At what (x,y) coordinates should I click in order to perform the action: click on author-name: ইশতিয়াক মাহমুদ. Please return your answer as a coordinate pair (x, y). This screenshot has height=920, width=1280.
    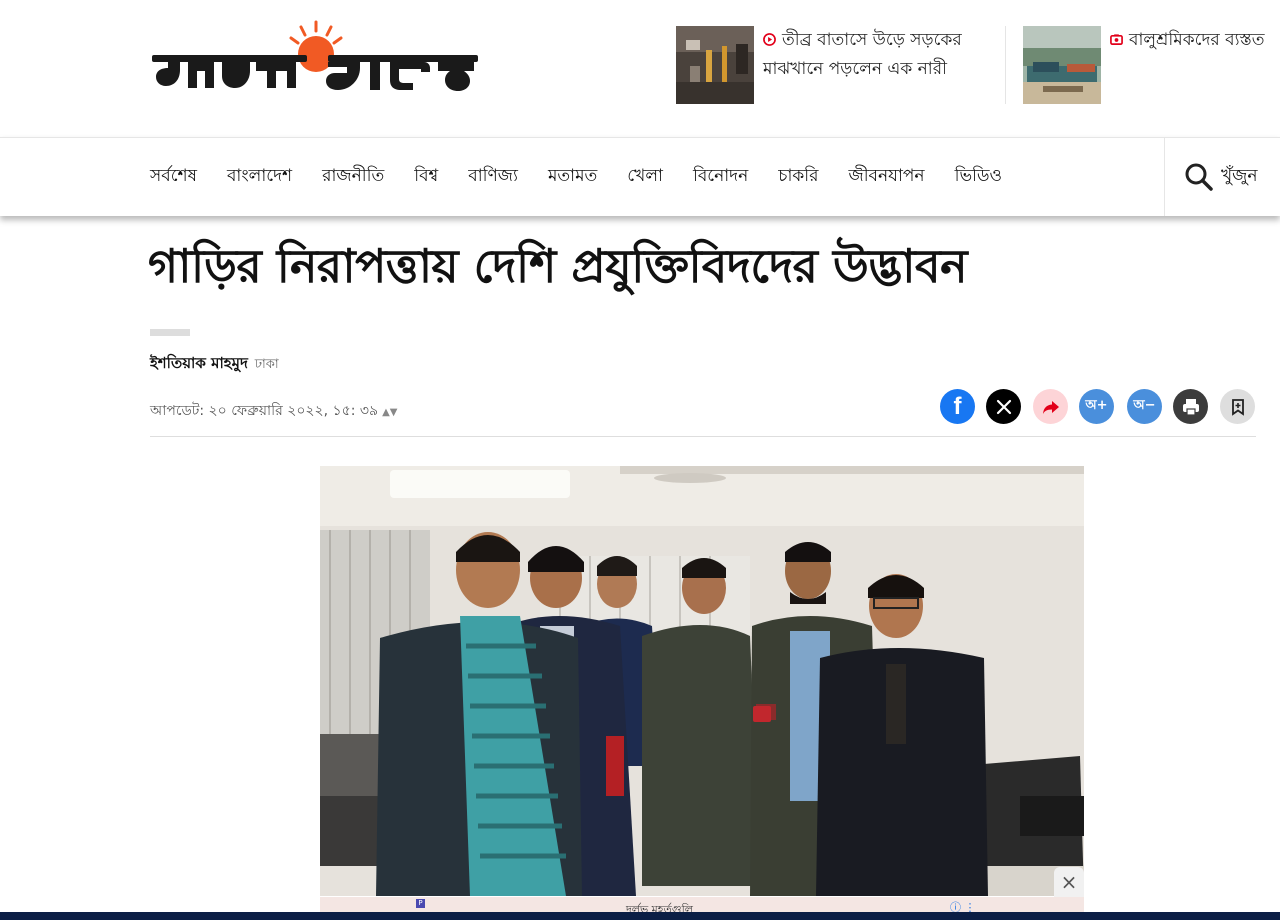
    Looking at the image, I should click on (199, 363).